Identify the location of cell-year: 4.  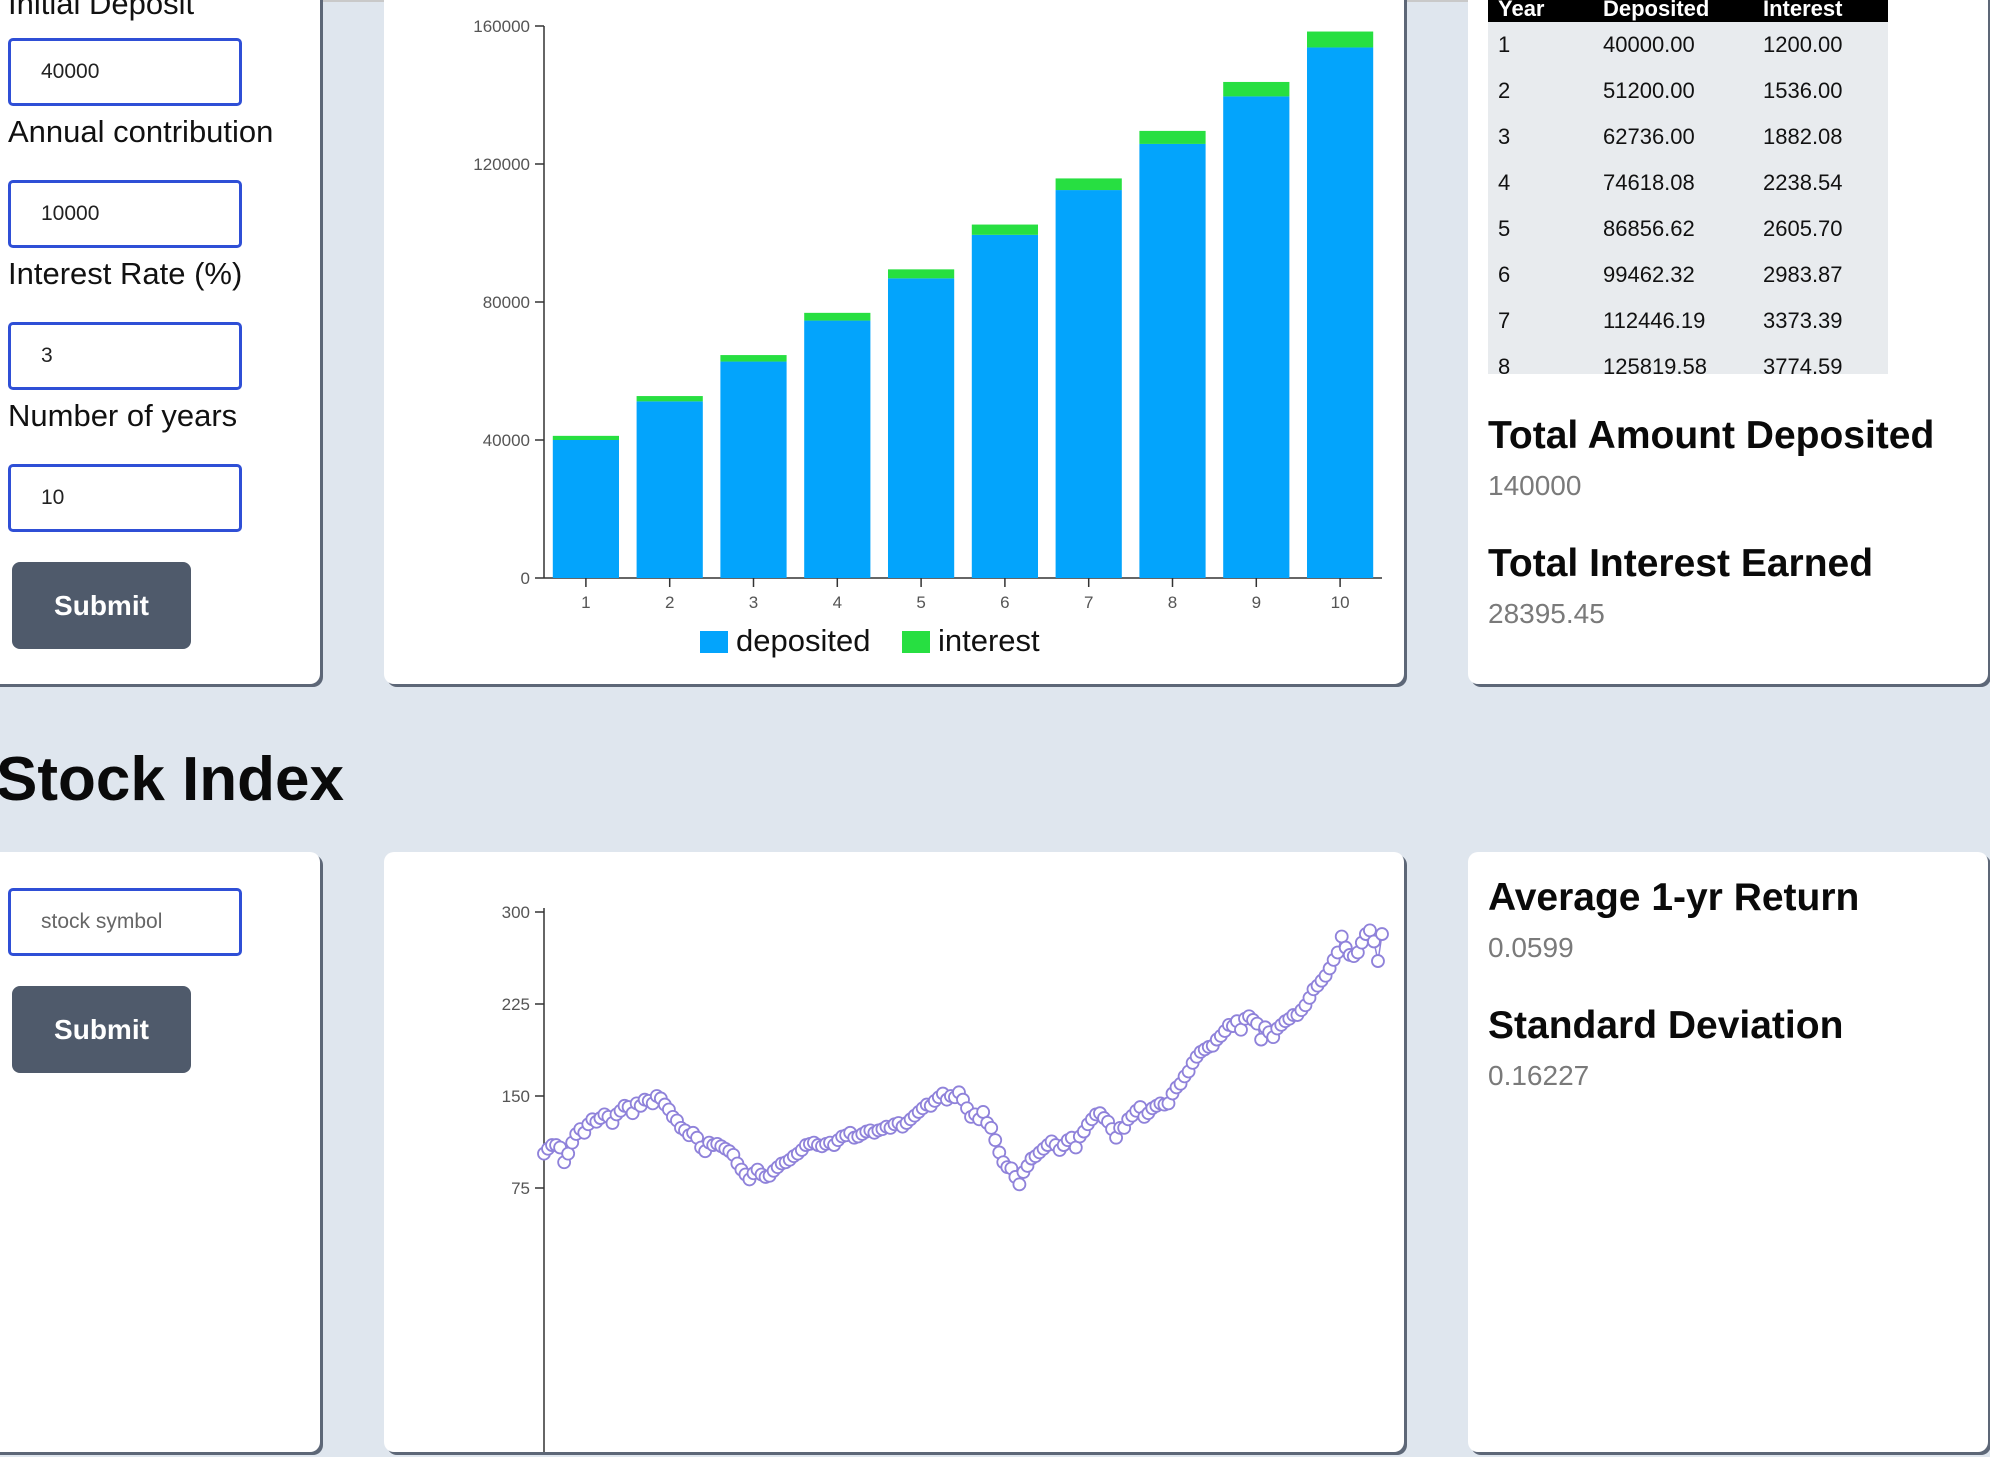
(1504, 182).